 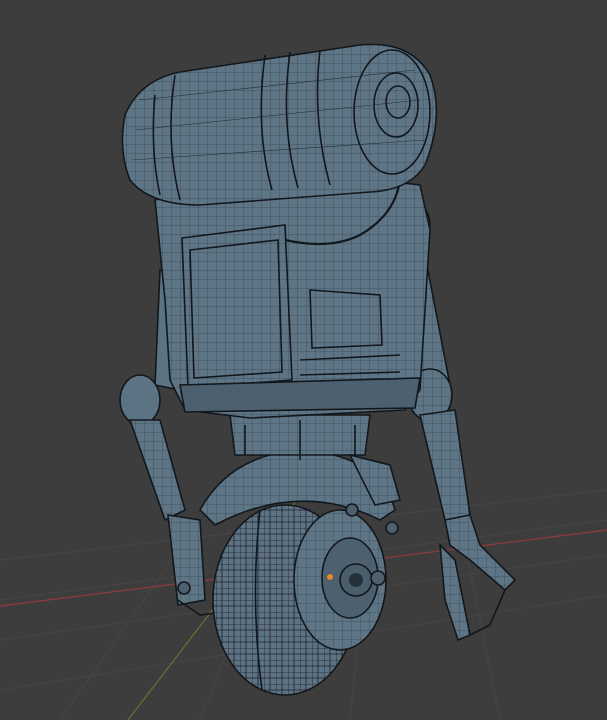 What do you see at coordinates (279, 124) in the screenshot?
I see `tank` at bounding box center [279, 124].